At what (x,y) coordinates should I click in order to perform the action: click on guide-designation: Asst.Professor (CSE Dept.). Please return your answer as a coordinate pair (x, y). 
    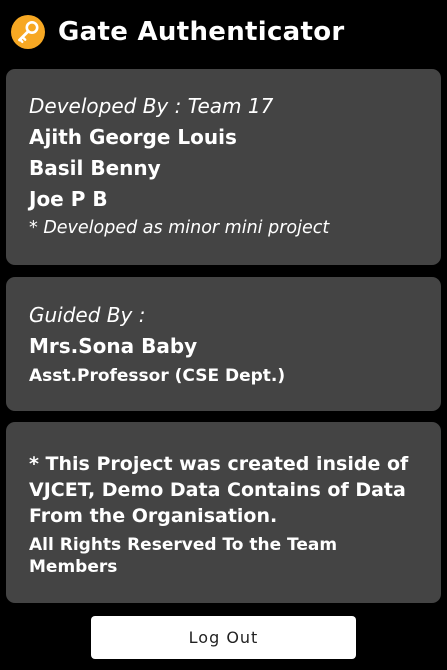
    Looking at the image, I should click on (157, 376).